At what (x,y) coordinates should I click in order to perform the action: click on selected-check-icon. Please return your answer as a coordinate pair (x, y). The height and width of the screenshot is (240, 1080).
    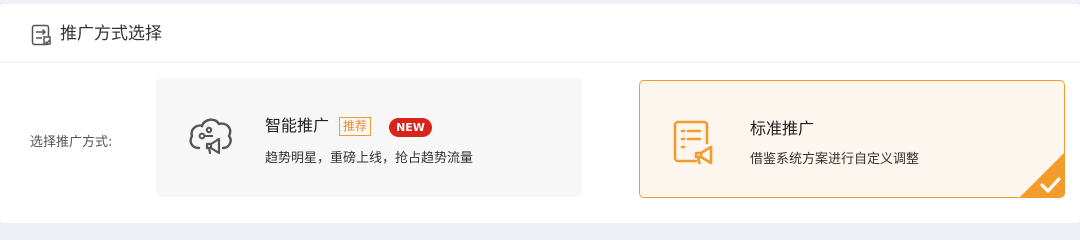
    Looking at the image, I should click on (1042, 175).